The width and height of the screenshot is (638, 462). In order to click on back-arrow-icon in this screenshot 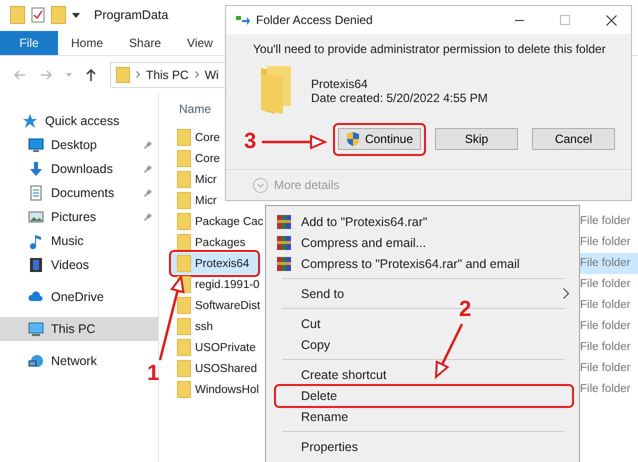, I will do `click(20, 75)`.